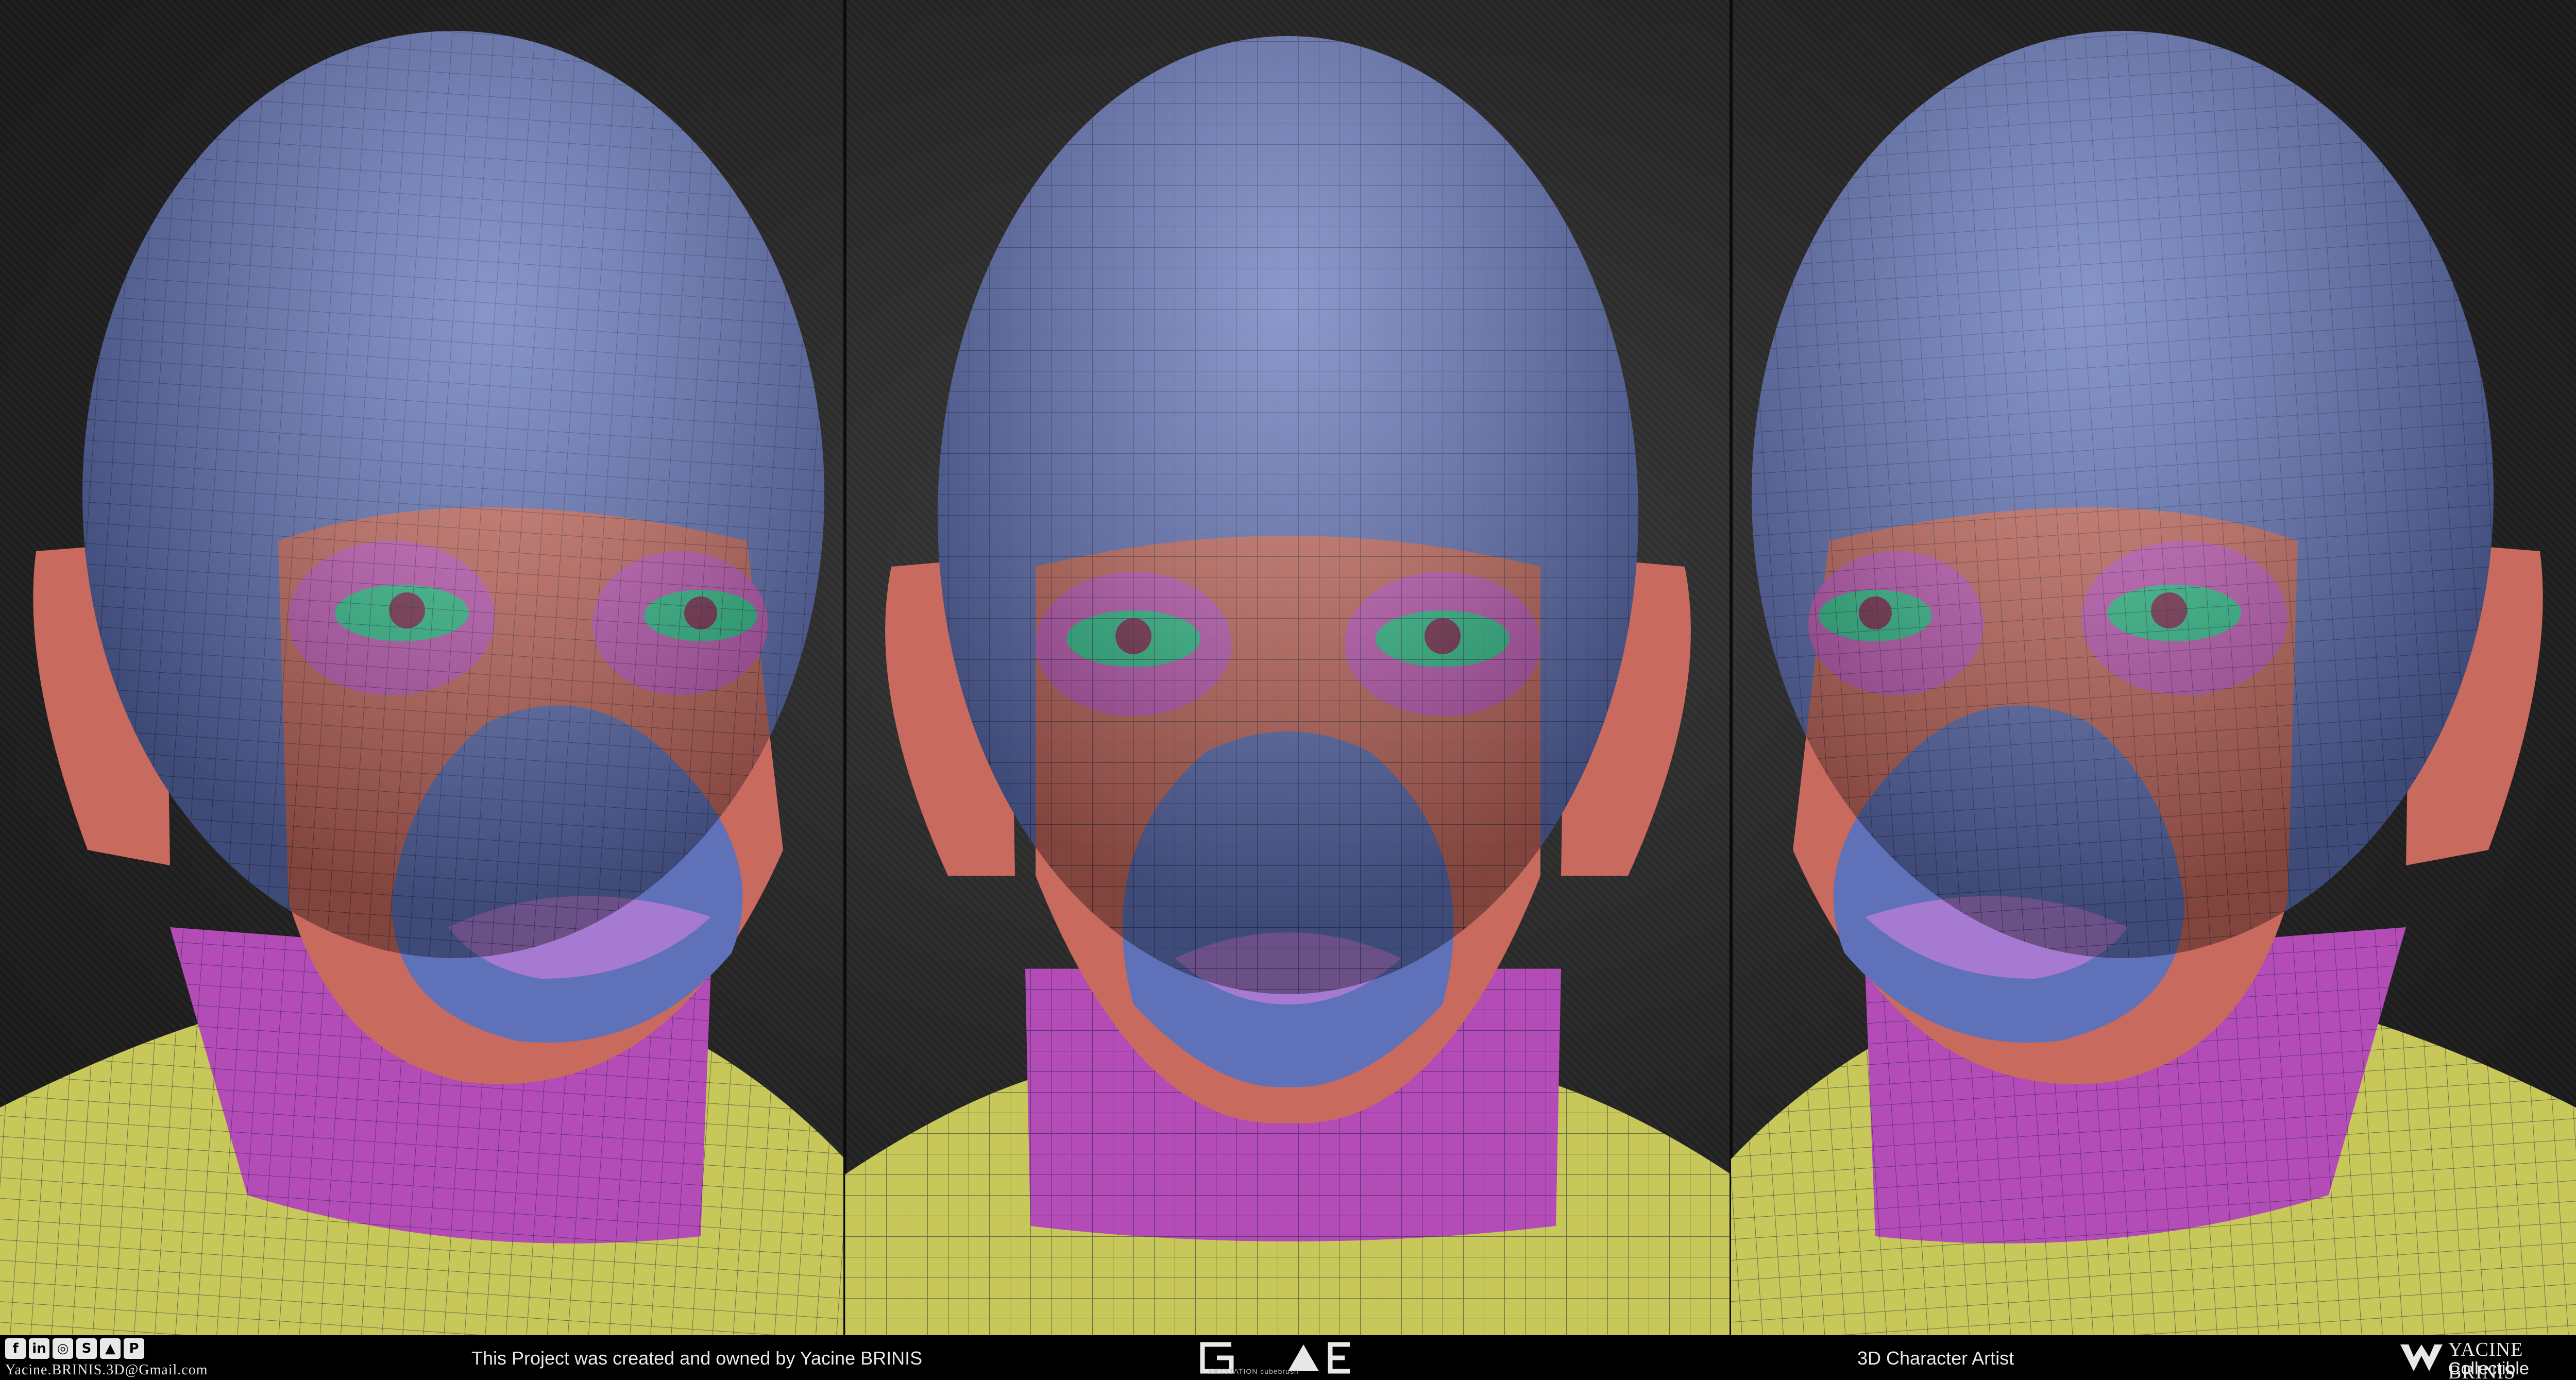 This screenshot has height=1380, width=2576. What do you see at coordinates (63, 1348) in the screenshot?
I see `instagram-icon: ◎` at bounding box center [63, 1348].